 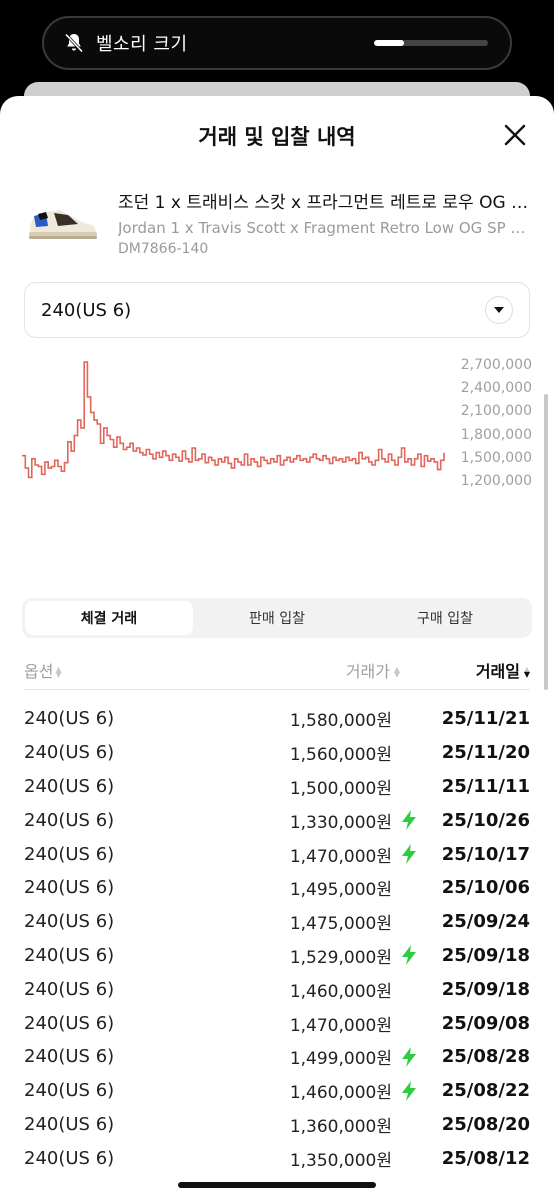 I want to click on table-row: 240(US 6) 1,470,000원 25/10/17, so click(x=277, y=854).